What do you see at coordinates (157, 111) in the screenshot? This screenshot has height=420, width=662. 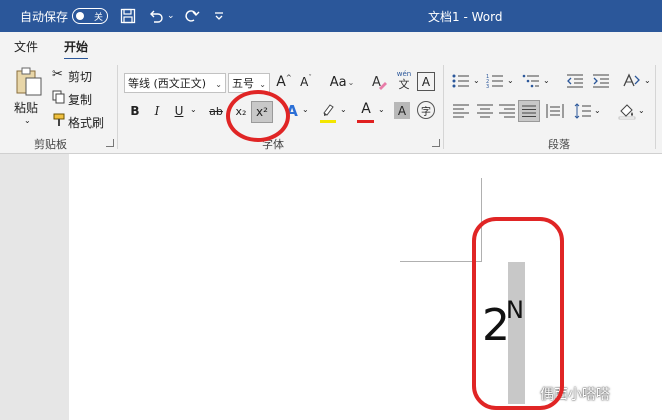 I see `italic-button: I` at bounding box center [157, 111].